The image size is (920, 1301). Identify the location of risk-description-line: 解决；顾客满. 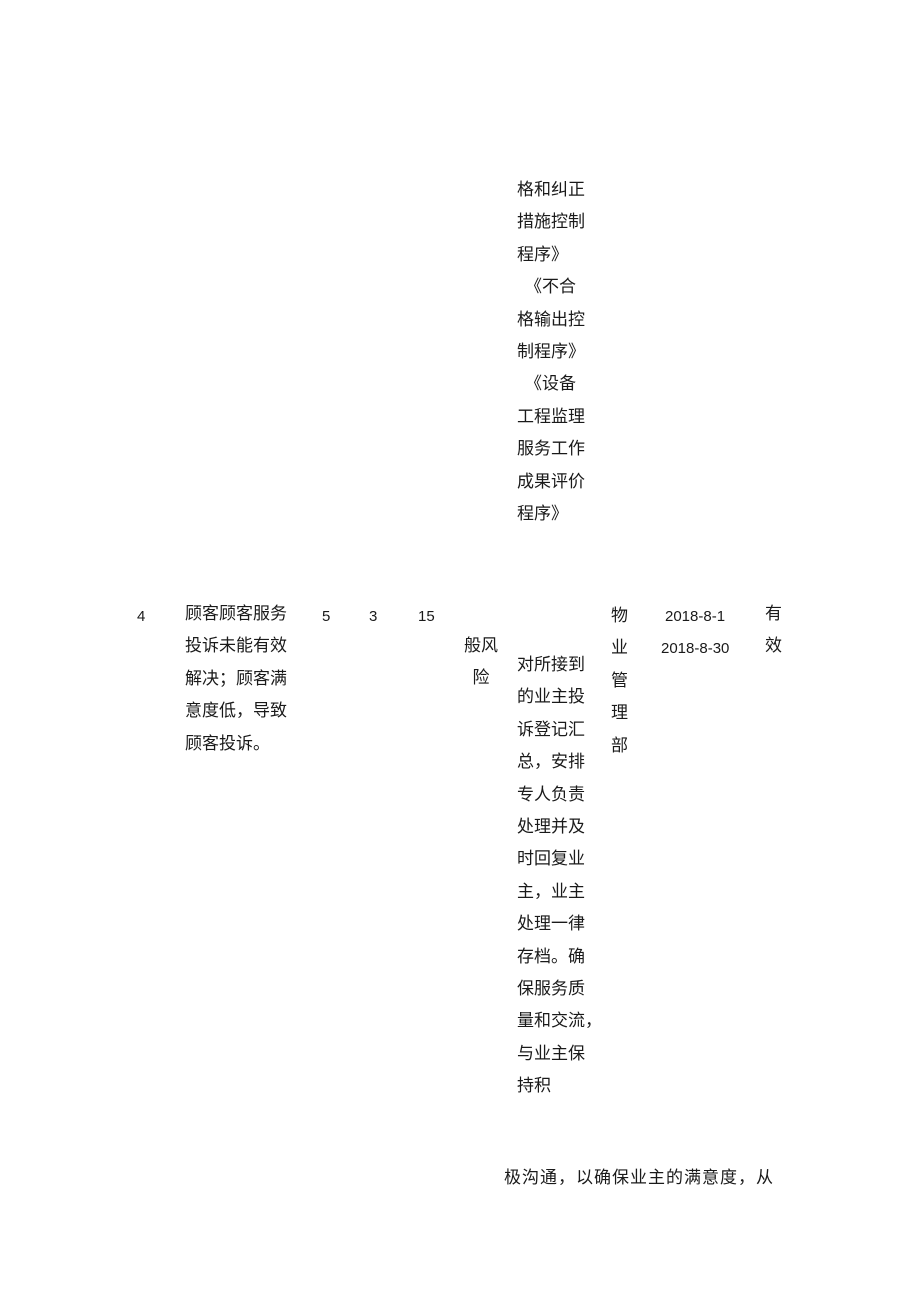
(236, 678).